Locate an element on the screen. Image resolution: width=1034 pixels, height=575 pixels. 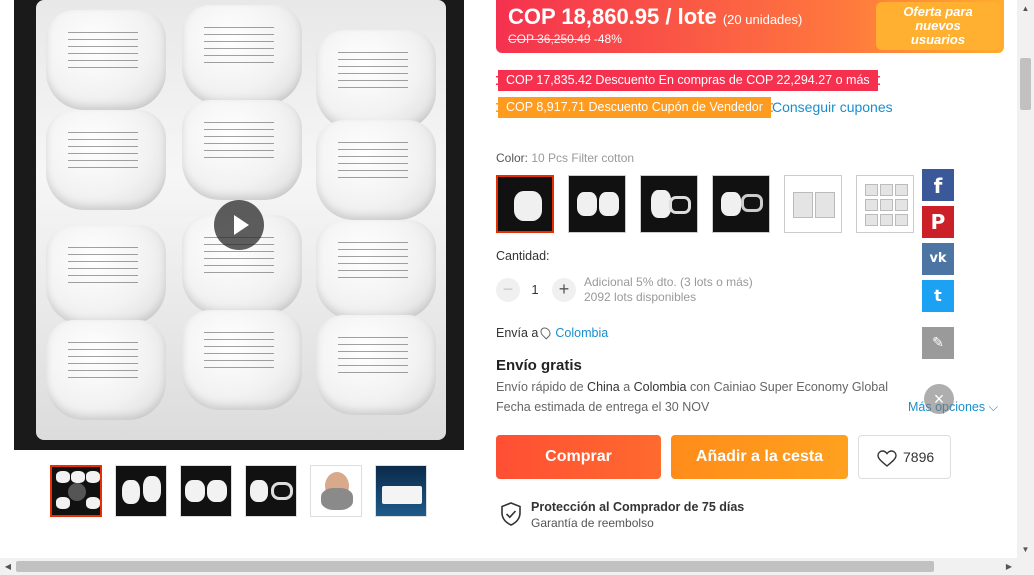
facebook-icon: f is located at coordinates (938, 185).